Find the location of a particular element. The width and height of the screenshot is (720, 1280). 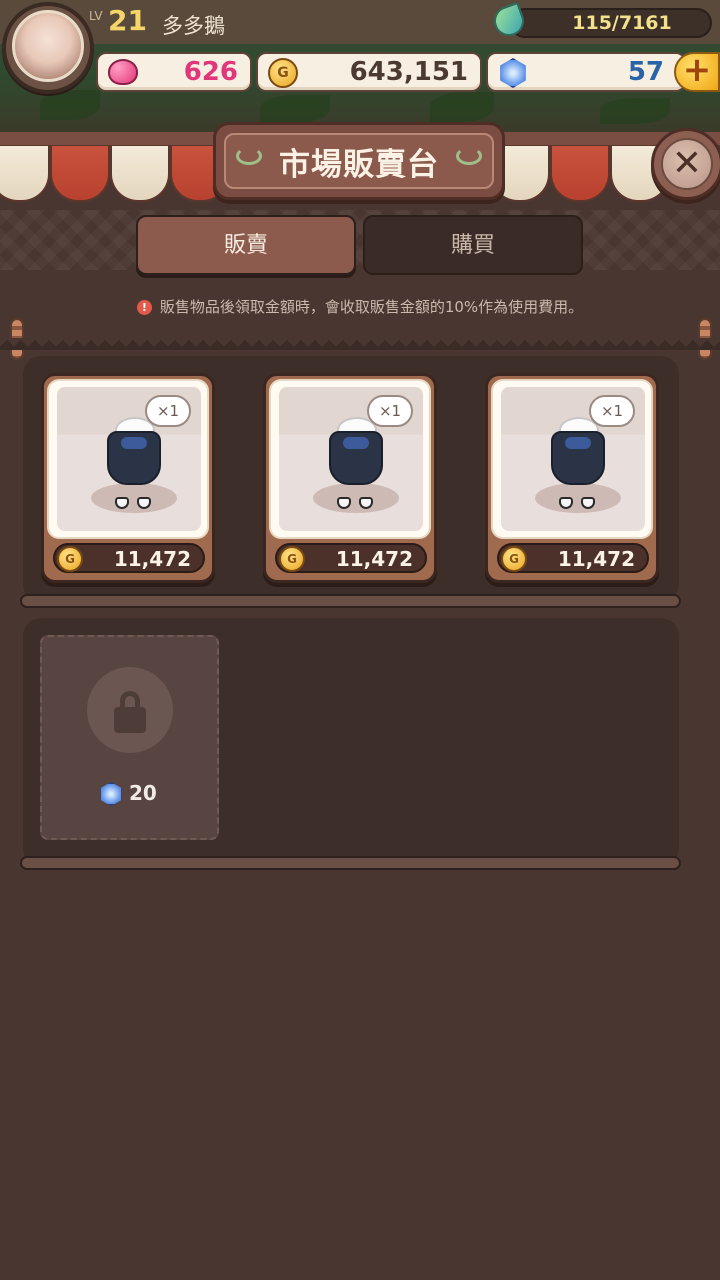

gems-counter: 57 is located at coordinates (586, 72).